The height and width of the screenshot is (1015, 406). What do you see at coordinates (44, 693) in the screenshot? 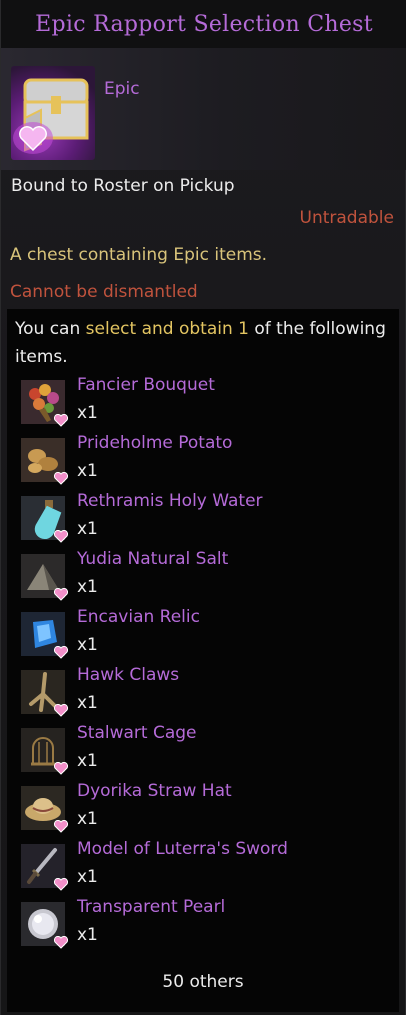
I see `hawk-claws-icon` at bounding box center [44, 693].